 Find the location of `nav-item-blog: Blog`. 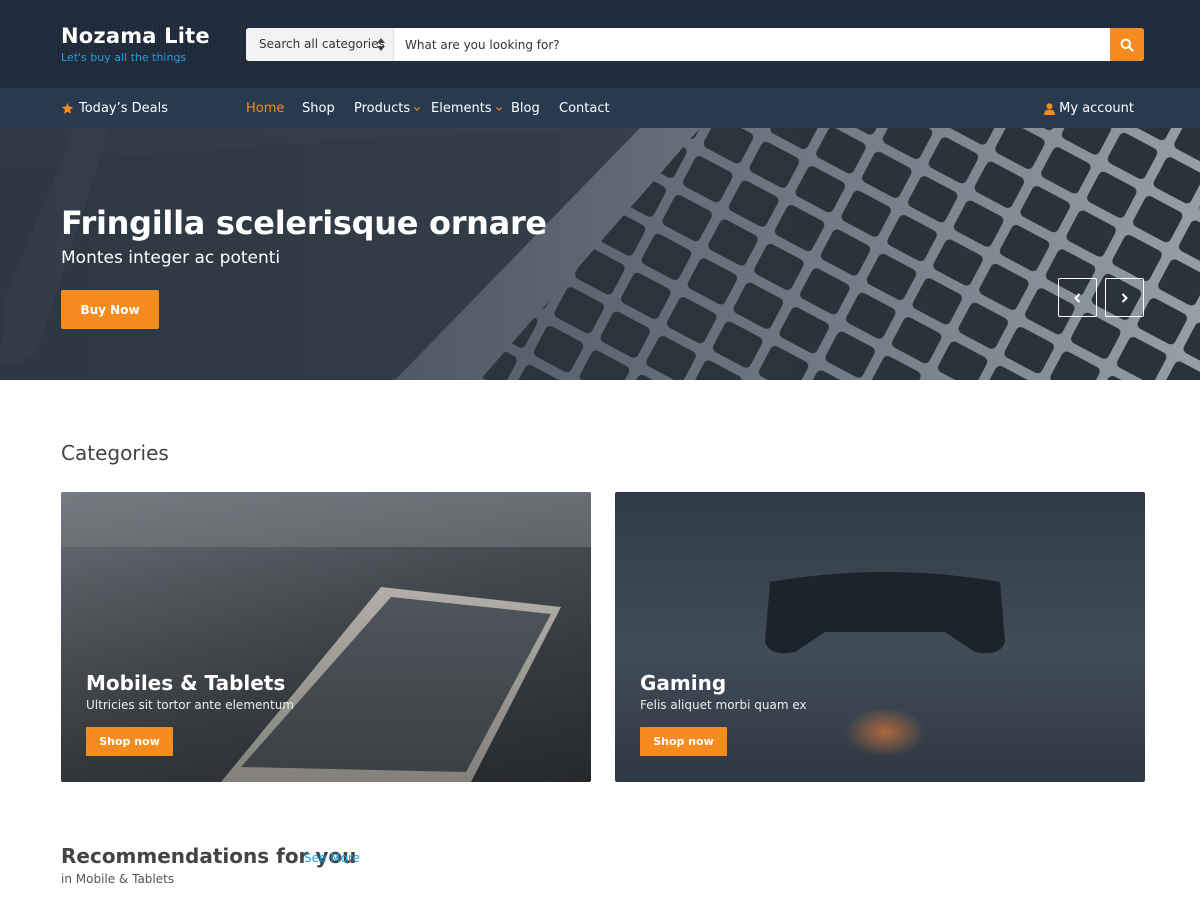

nav-item-blog: Blog is located at coordinates (525, 108).